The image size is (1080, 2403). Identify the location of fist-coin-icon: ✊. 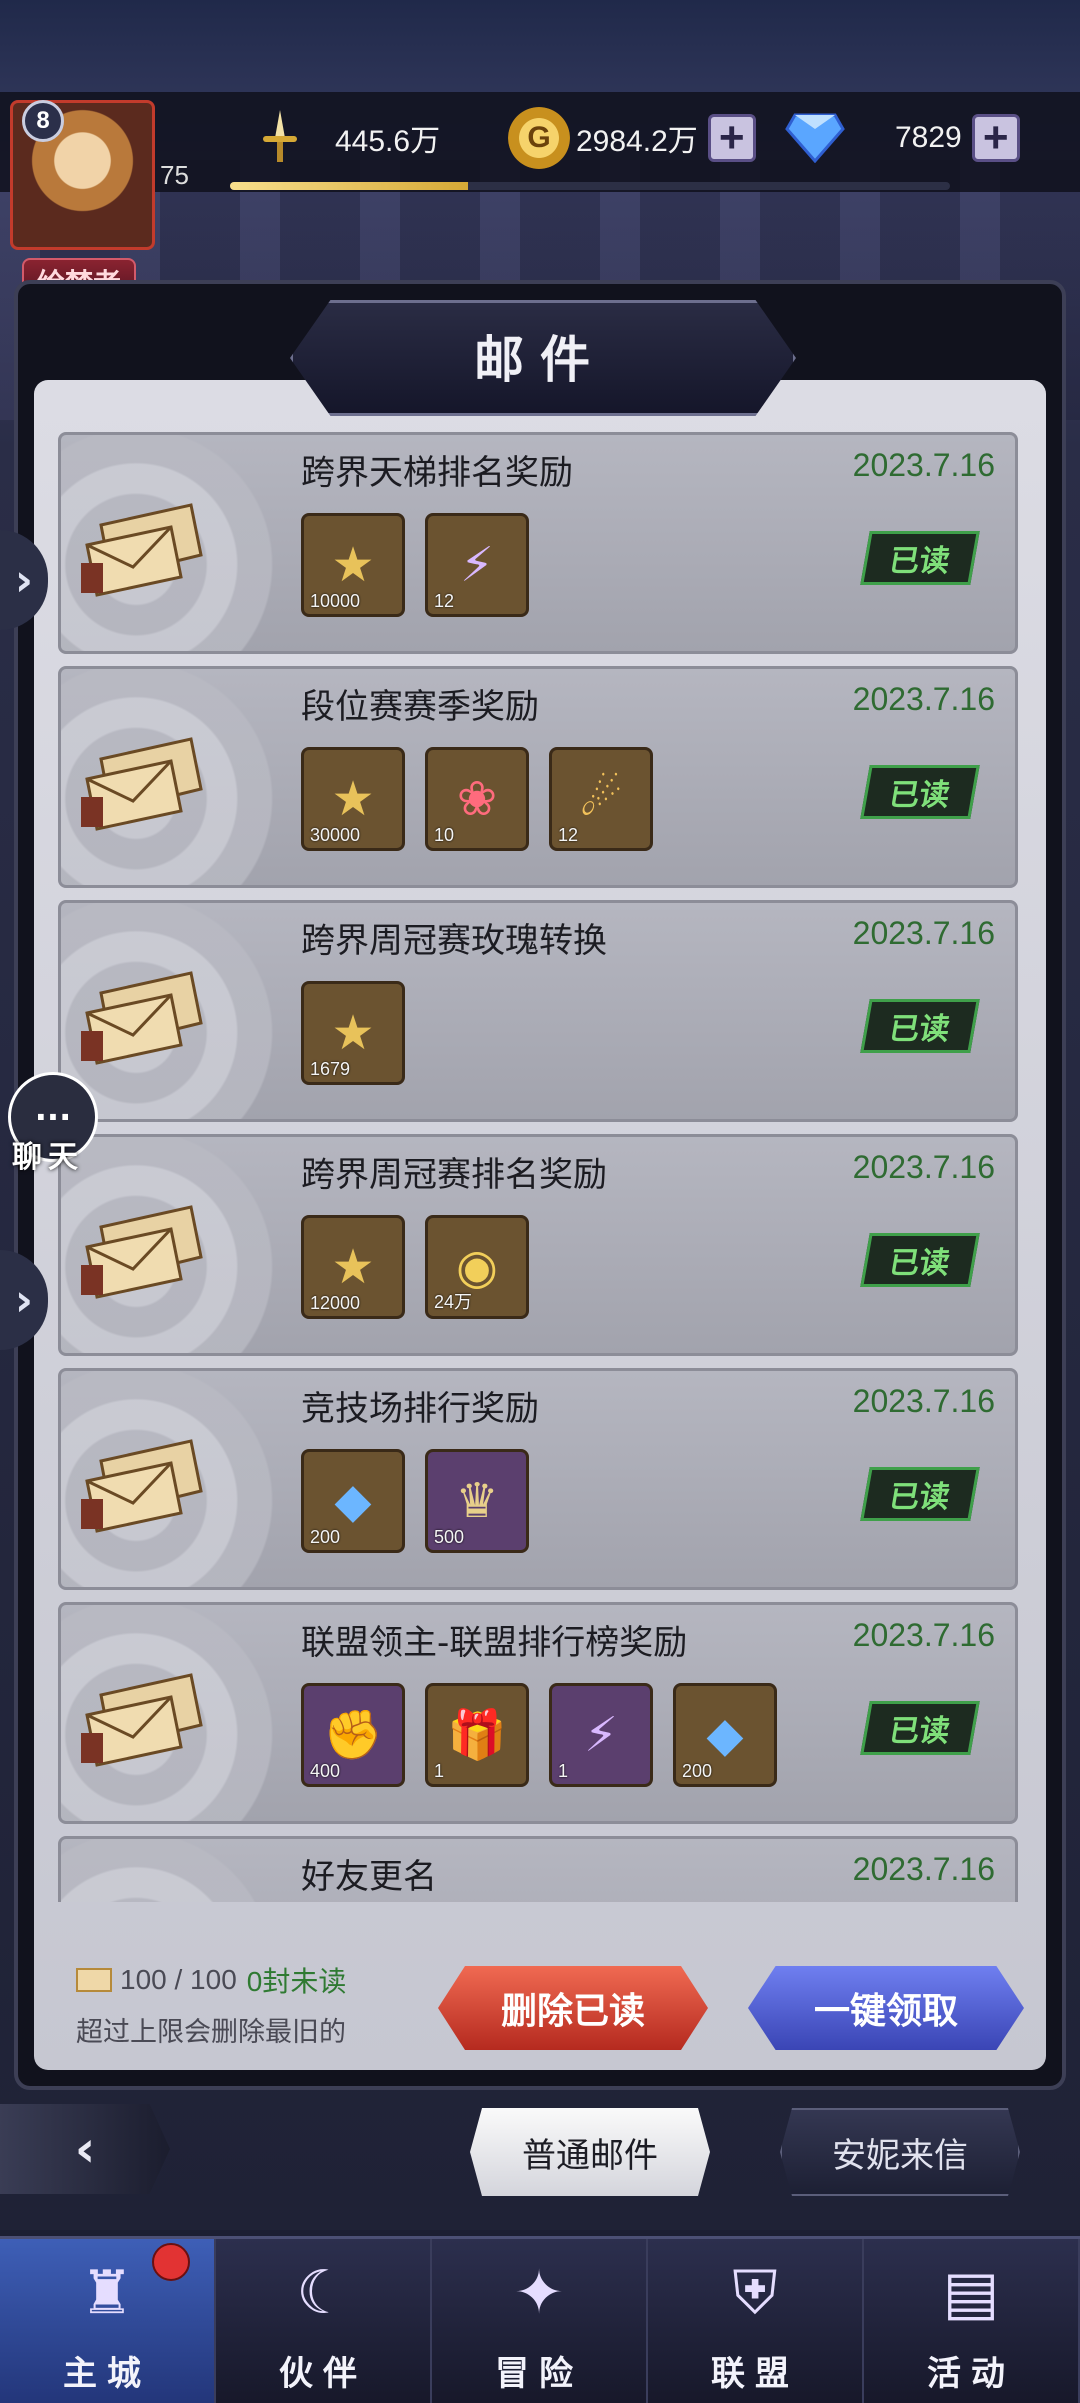
(353, 1735).